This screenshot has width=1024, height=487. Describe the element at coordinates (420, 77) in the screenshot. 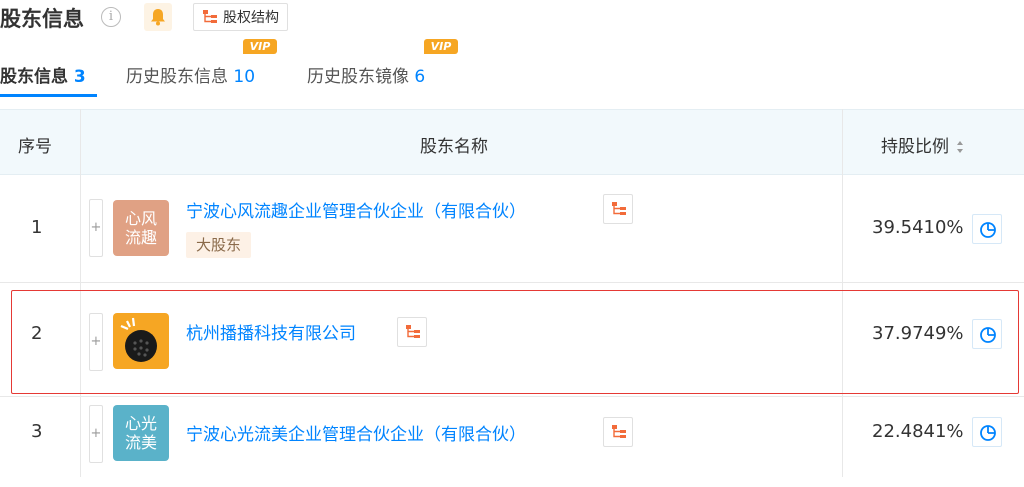

I see `tab-count: 6` at that location.